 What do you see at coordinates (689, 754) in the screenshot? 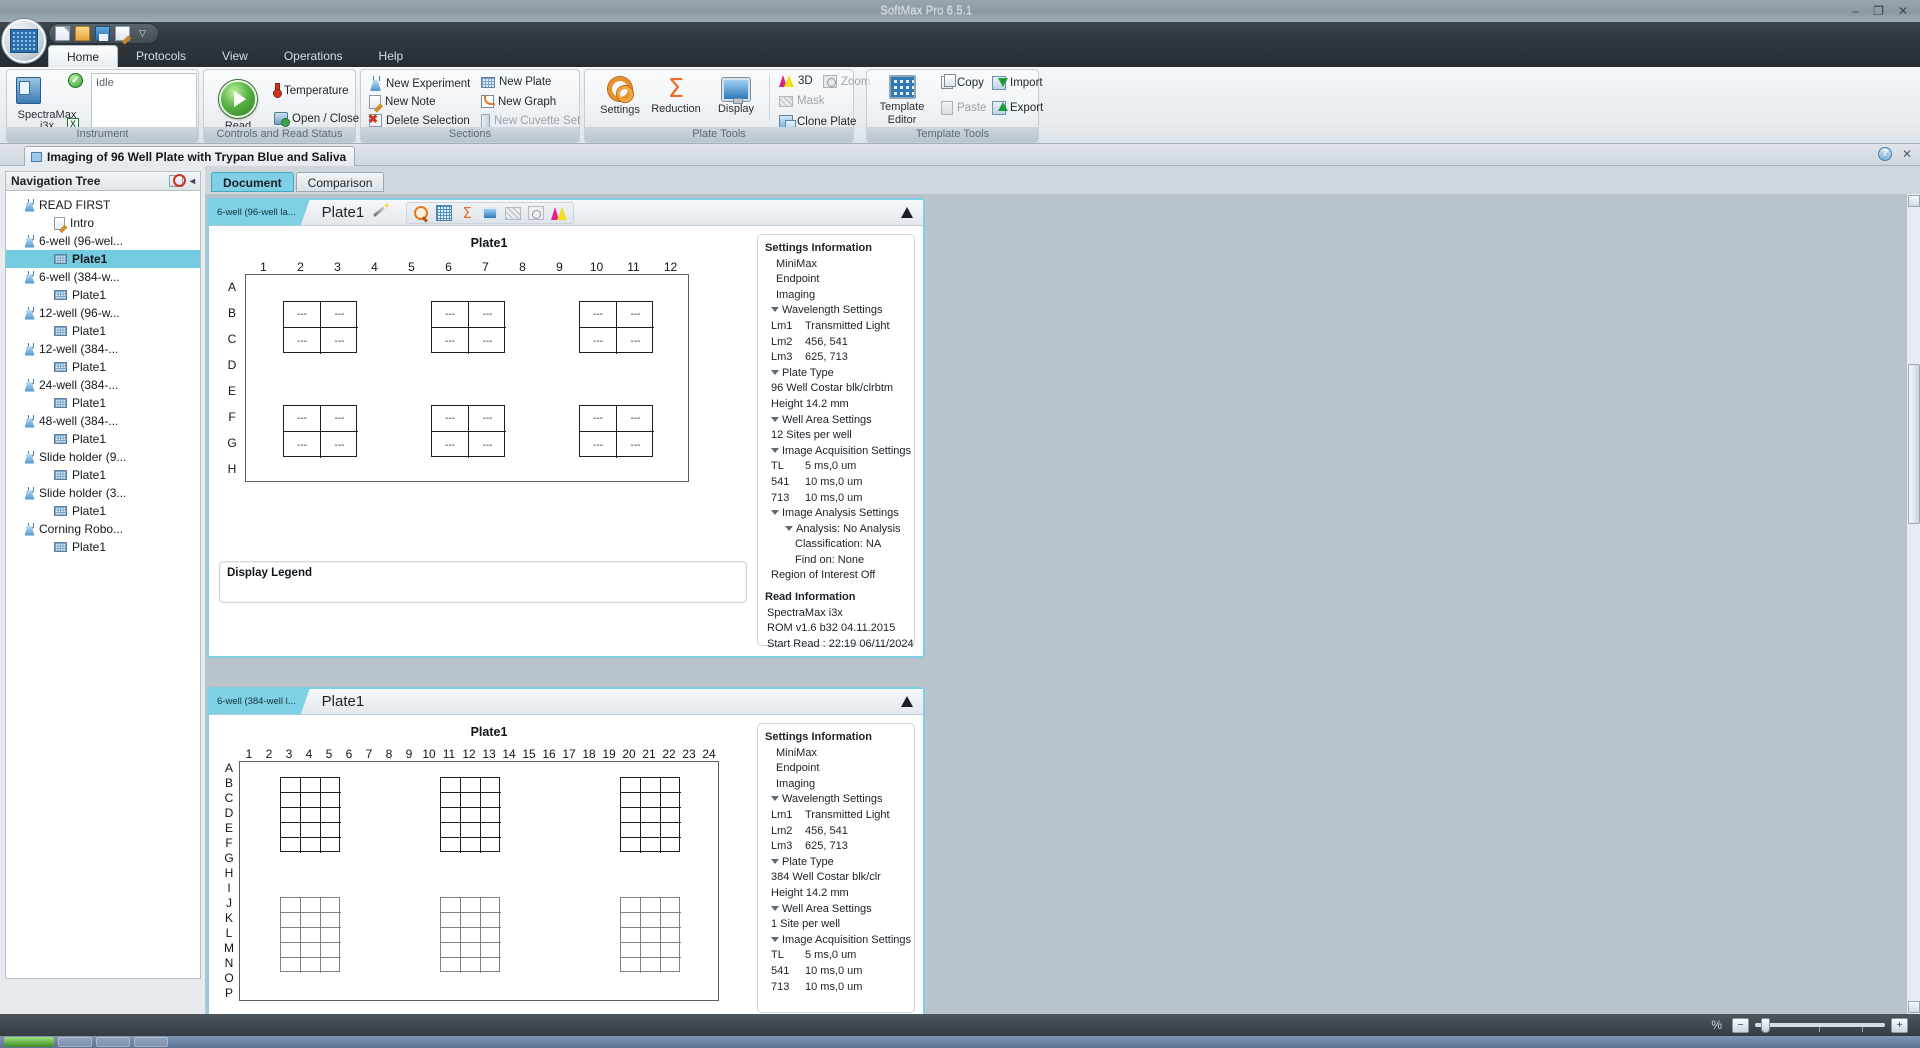
I see `plate-column-header: 23` at bounding box center [689, 754].